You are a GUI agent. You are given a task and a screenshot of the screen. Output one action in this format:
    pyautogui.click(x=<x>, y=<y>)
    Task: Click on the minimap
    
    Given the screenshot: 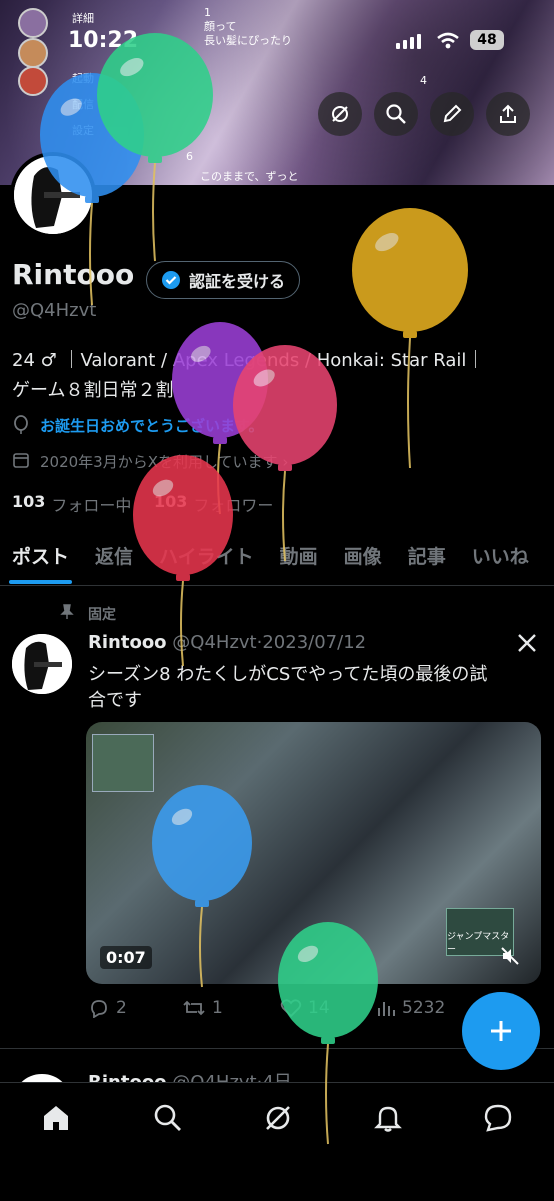 What is the action you would take?
    pyautogui.click(x=123, y=763)
    